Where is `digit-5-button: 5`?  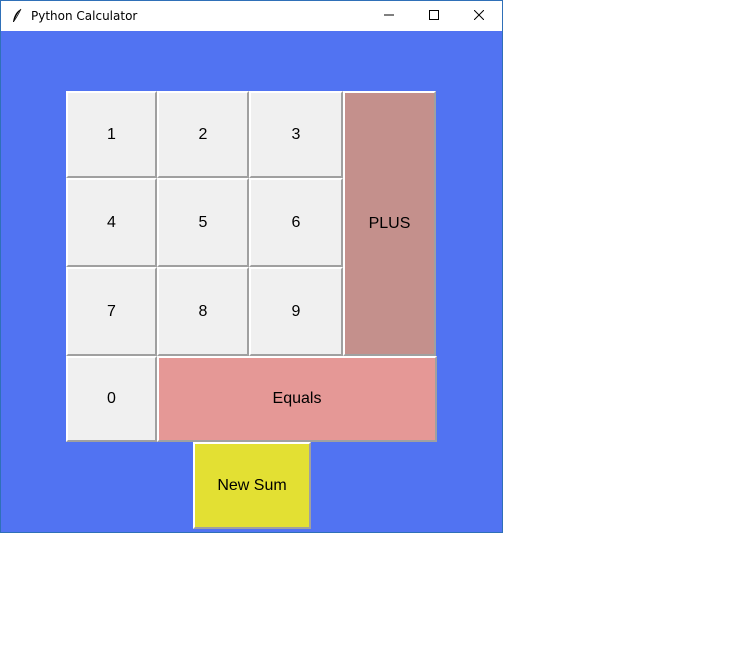
digit-5-button: 5 is located at coordinates (203, 222).